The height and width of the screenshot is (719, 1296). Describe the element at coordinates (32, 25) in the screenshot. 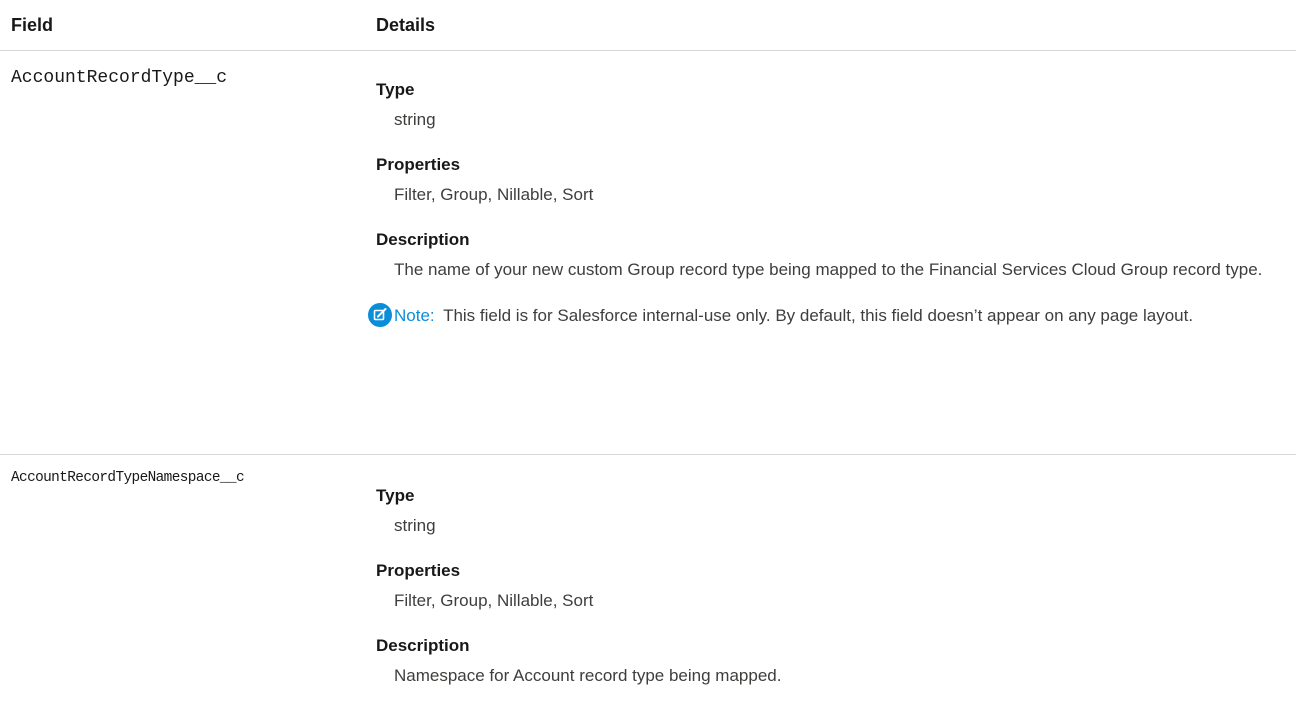

I see `field-column-header: Field` at that location.